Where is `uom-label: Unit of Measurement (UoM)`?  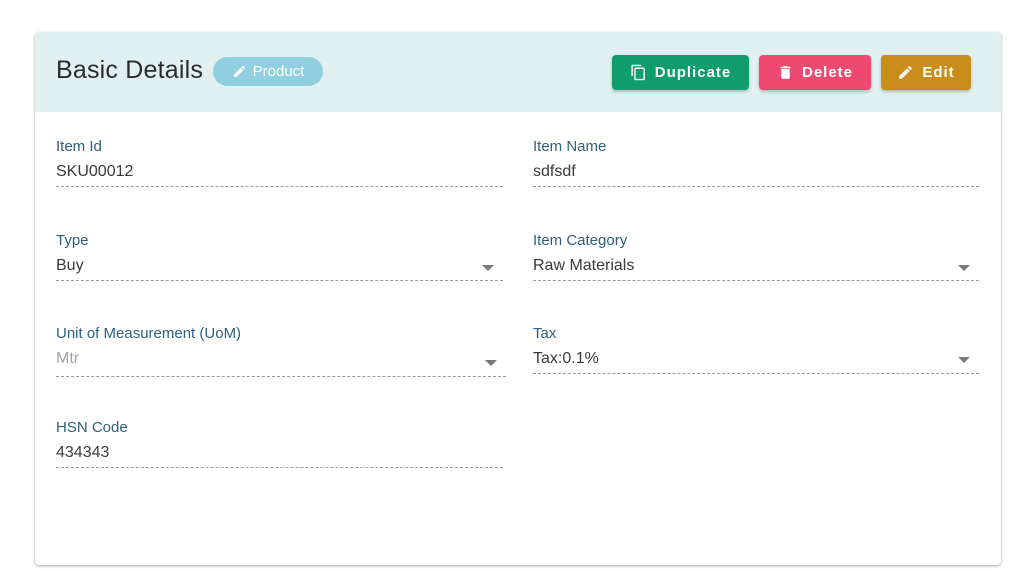 uom-label: Unit of Measurement (UoM) is located at coordinates (149, 333).